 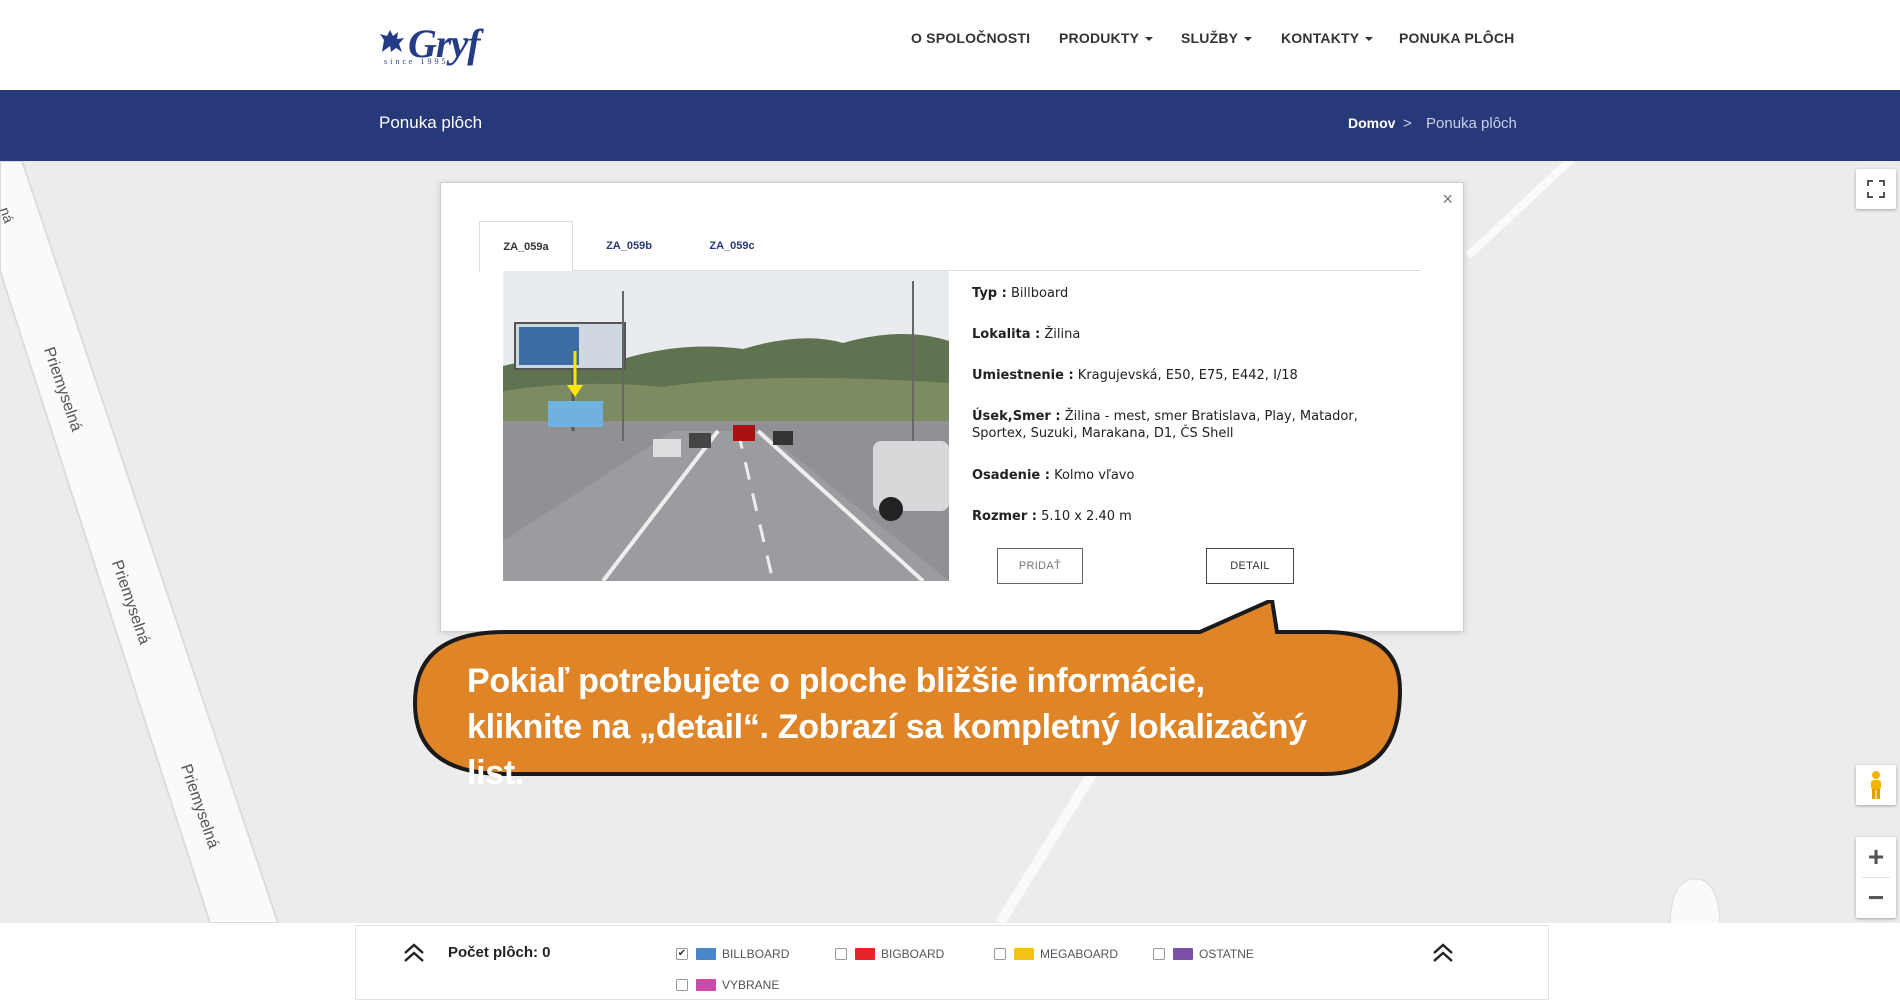 I want to click on breadcrumb-home: Domov, so click(x=1371, y=123).